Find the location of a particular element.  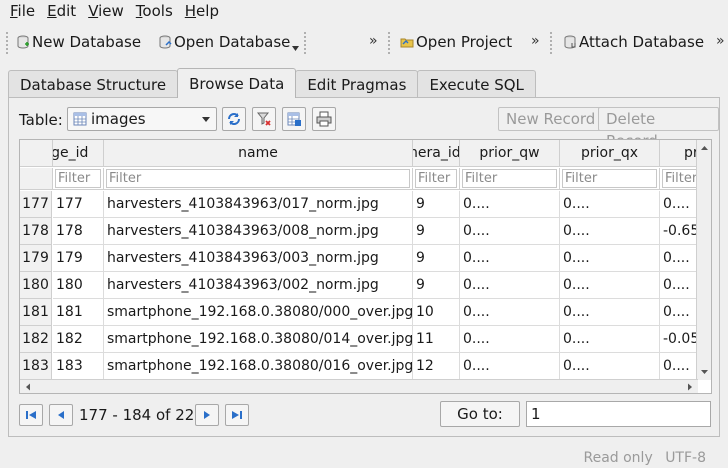

previous-page-button is located at coordinates (61, 415).